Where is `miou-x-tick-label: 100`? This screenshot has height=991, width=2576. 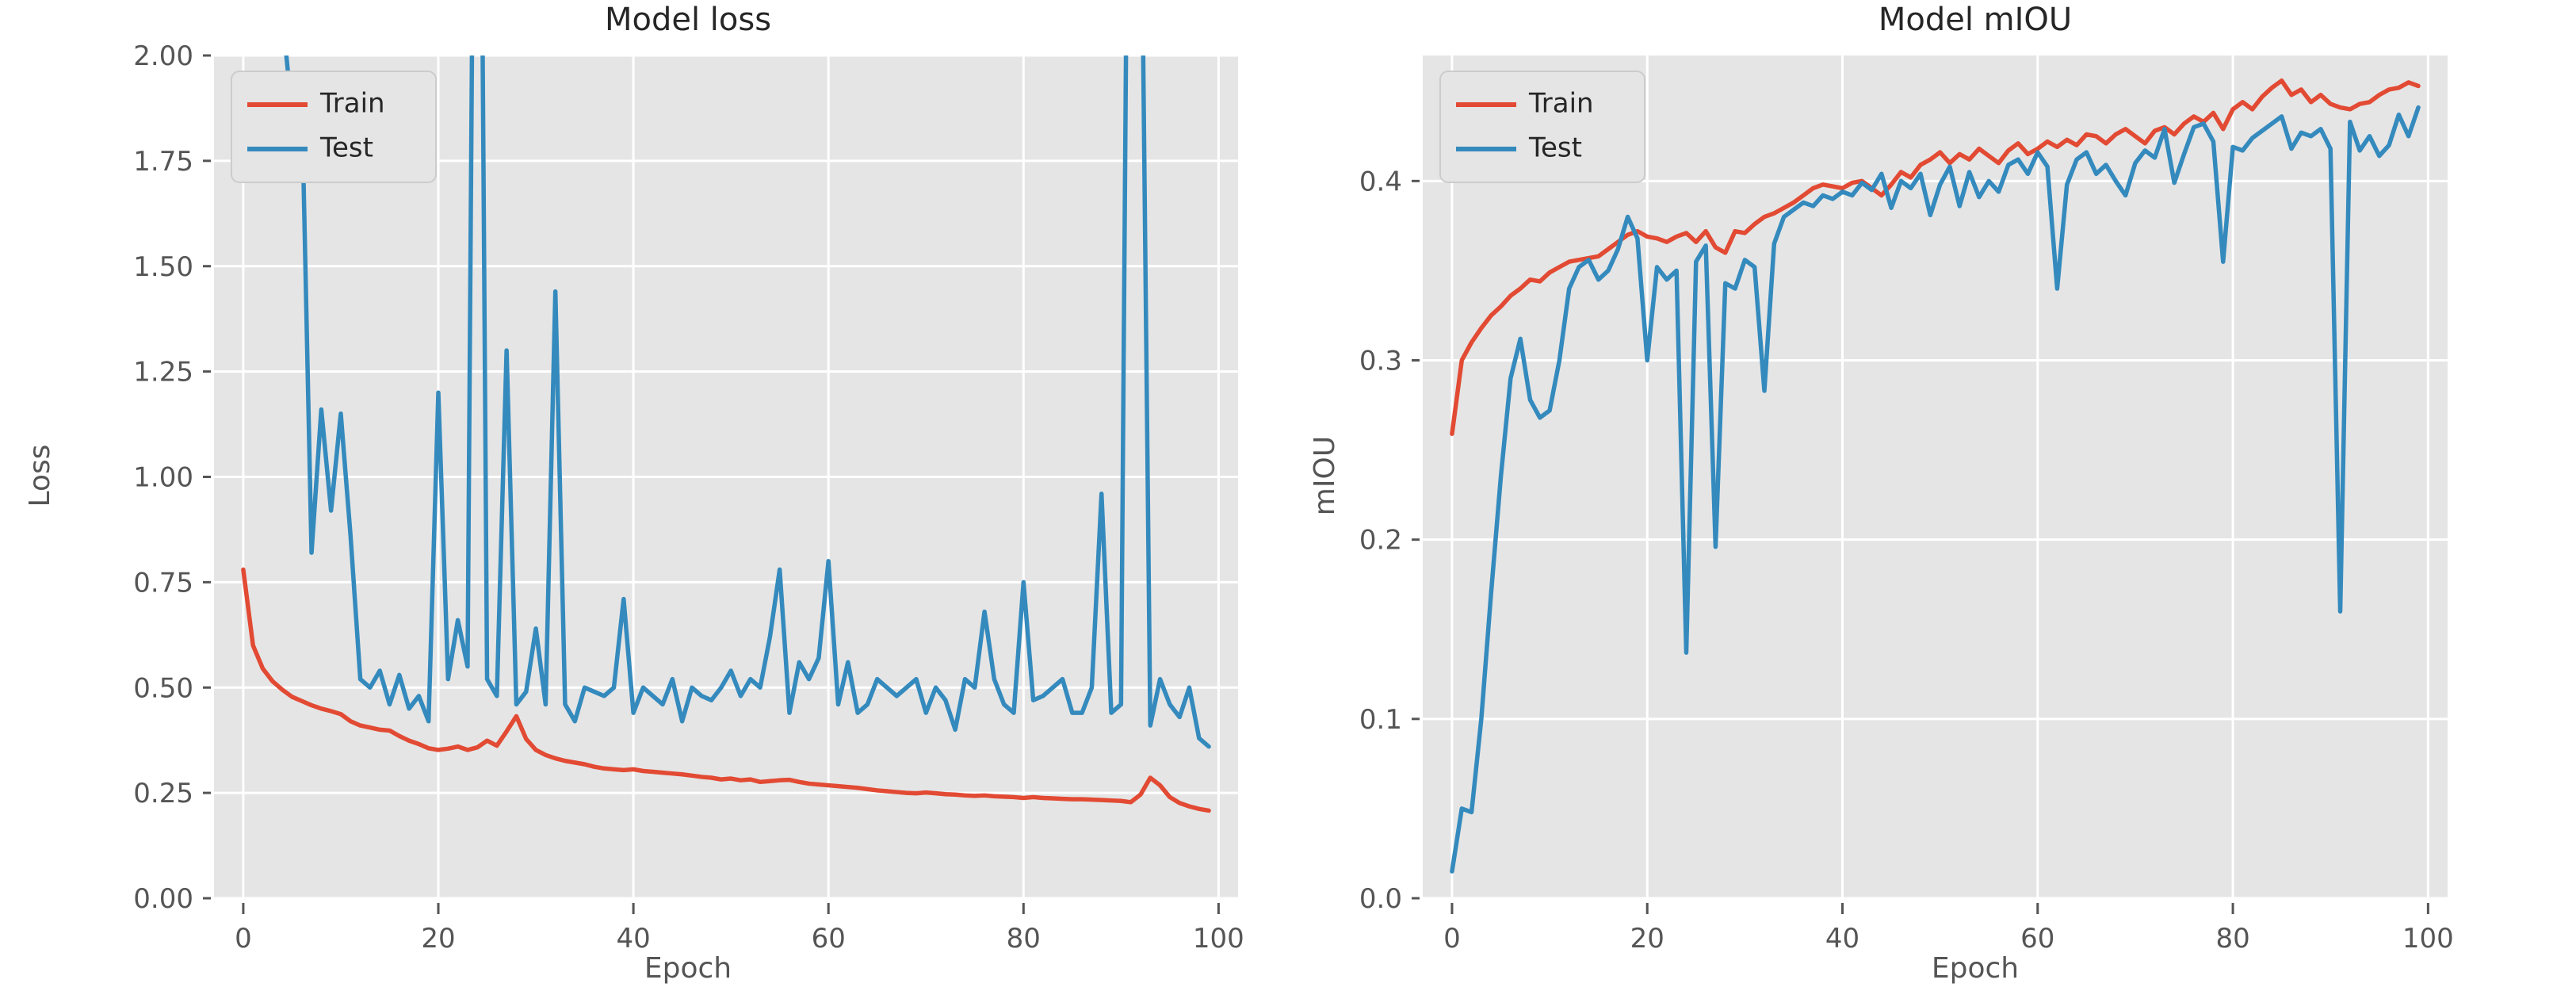
miou-x-tick-label: 100 is located at coordinates (2428, 939).